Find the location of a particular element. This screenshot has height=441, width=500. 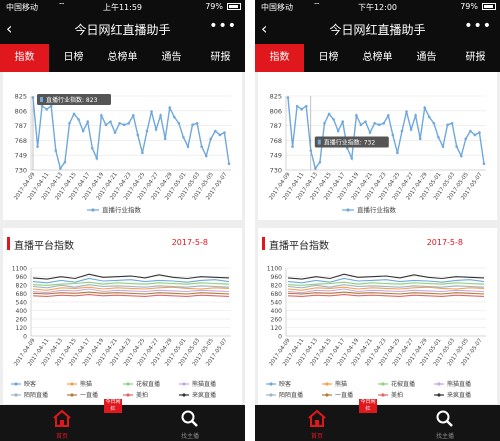

legend-label: 映客 is located at coordinates (285, 384).